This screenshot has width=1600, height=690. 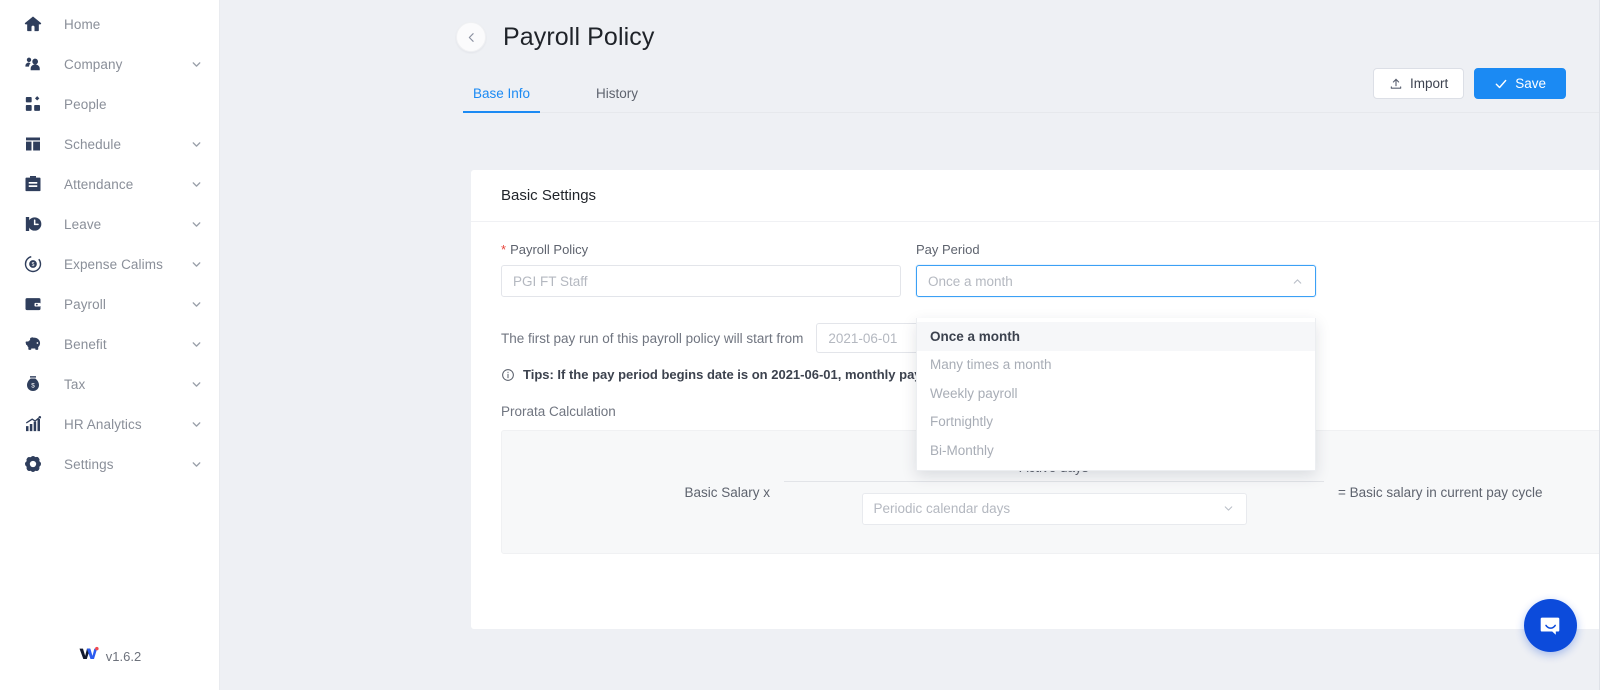 What do you see at coordinates (701, 249) in the screenshot?
I see `payroll-policy-label: * Payroll Policy` at bounding box center [701, 249].